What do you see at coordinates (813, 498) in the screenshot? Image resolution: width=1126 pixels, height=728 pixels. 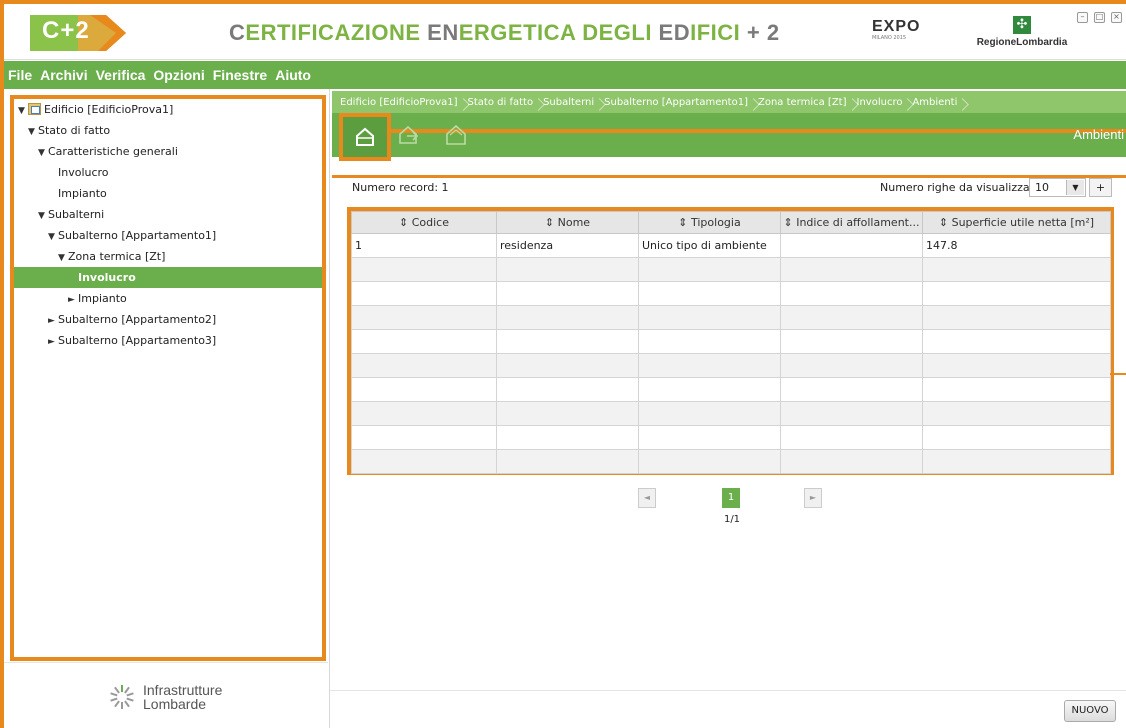 I see `next-page-button: ►` at bounding box center [813, 498].